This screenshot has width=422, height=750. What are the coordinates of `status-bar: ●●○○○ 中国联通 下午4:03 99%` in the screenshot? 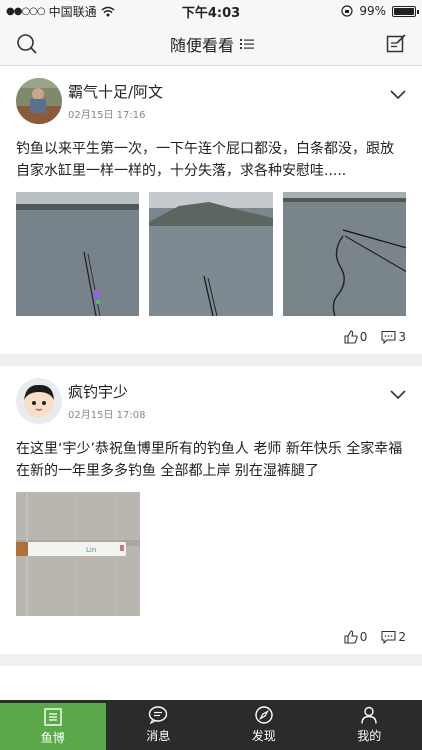 It's located at (211, 11).